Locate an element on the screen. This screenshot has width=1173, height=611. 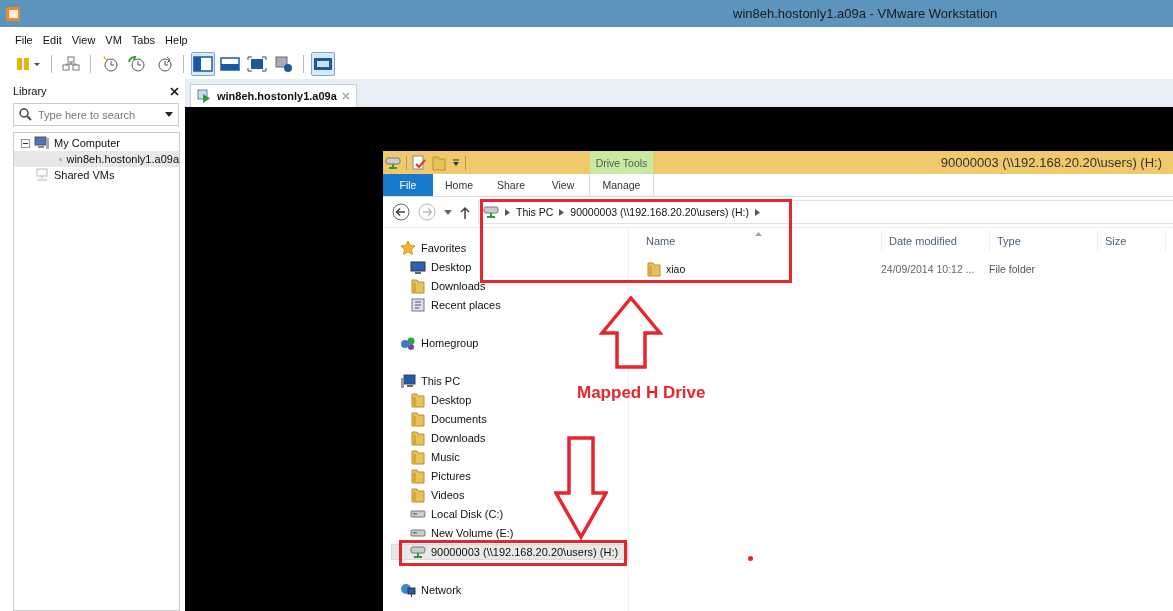
column-header: Type is located at coordinates (1044, 241).